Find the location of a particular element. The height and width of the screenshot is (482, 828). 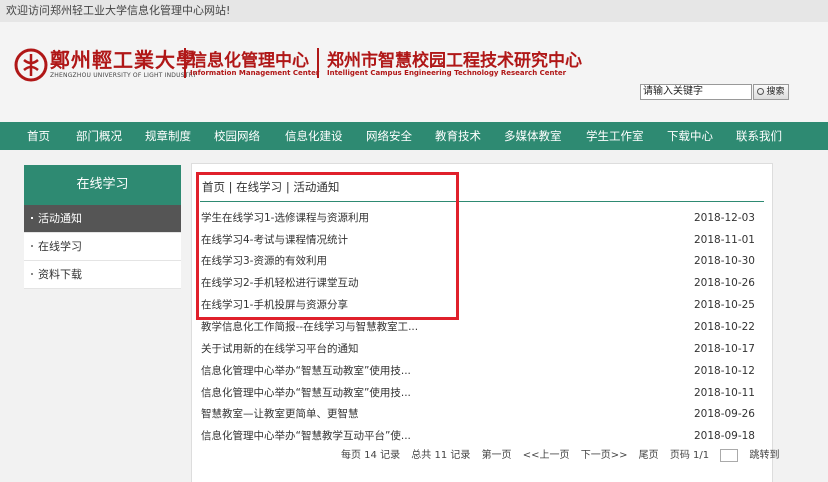

pager-page-info: 页码 1/1 is located at coordinates (689, 455).